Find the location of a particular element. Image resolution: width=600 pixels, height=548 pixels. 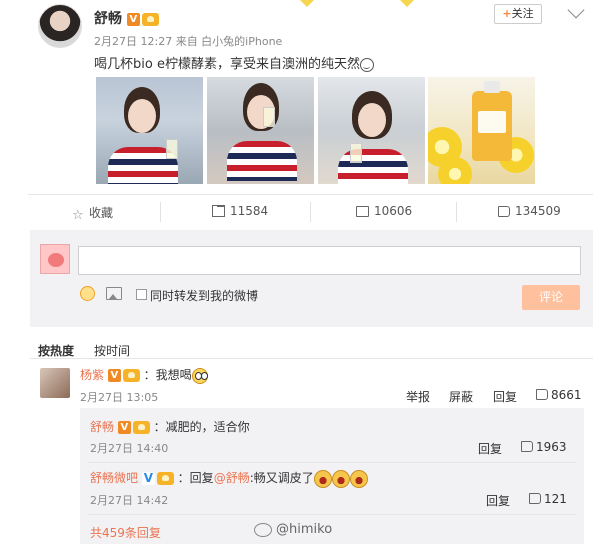

reply-like-button: 121 is located at coordinates (548, 499).